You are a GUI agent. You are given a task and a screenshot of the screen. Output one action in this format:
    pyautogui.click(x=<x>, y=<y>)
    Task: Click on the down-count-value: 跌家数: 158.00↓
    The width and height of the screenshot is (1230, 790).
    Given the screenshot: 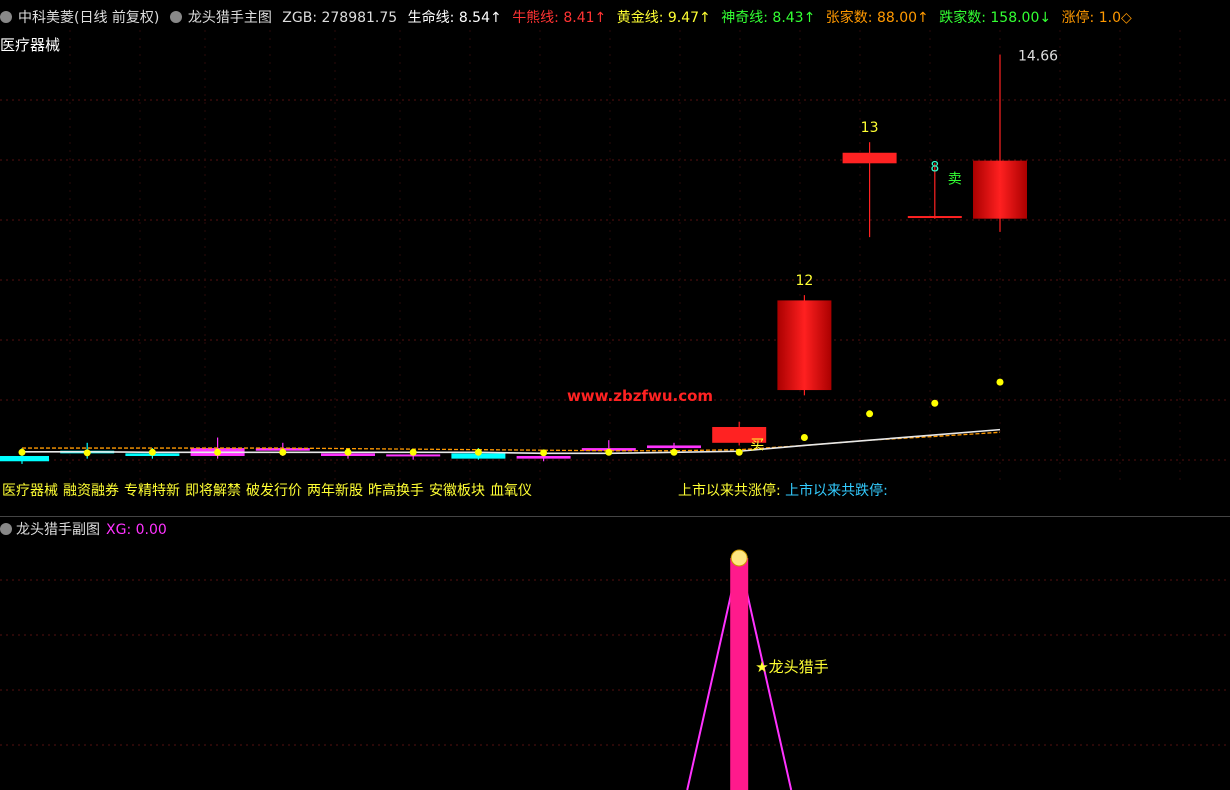 What is the action you would take?
    pyautogui.click(x=995, y=18)
    